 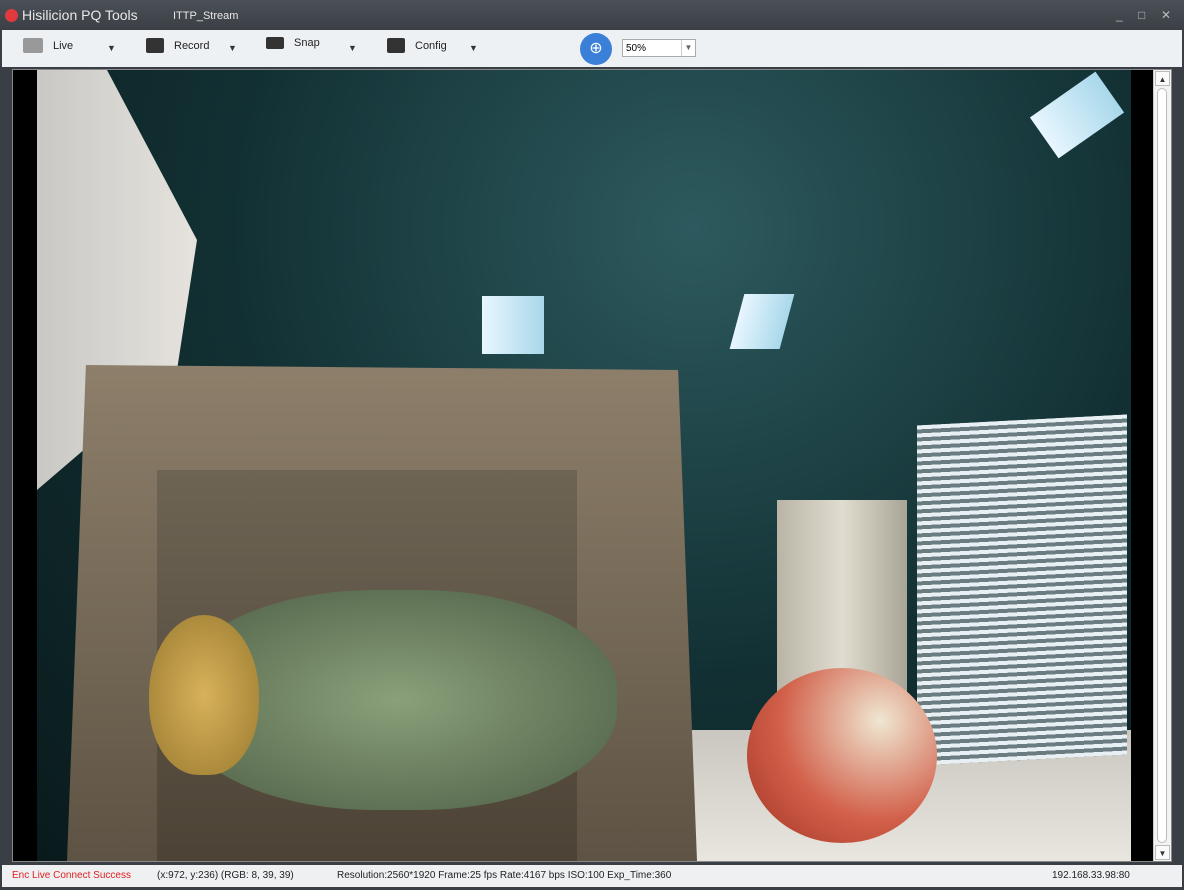 I want to click on zoom-value: 50%, so click(x=636, y=48).